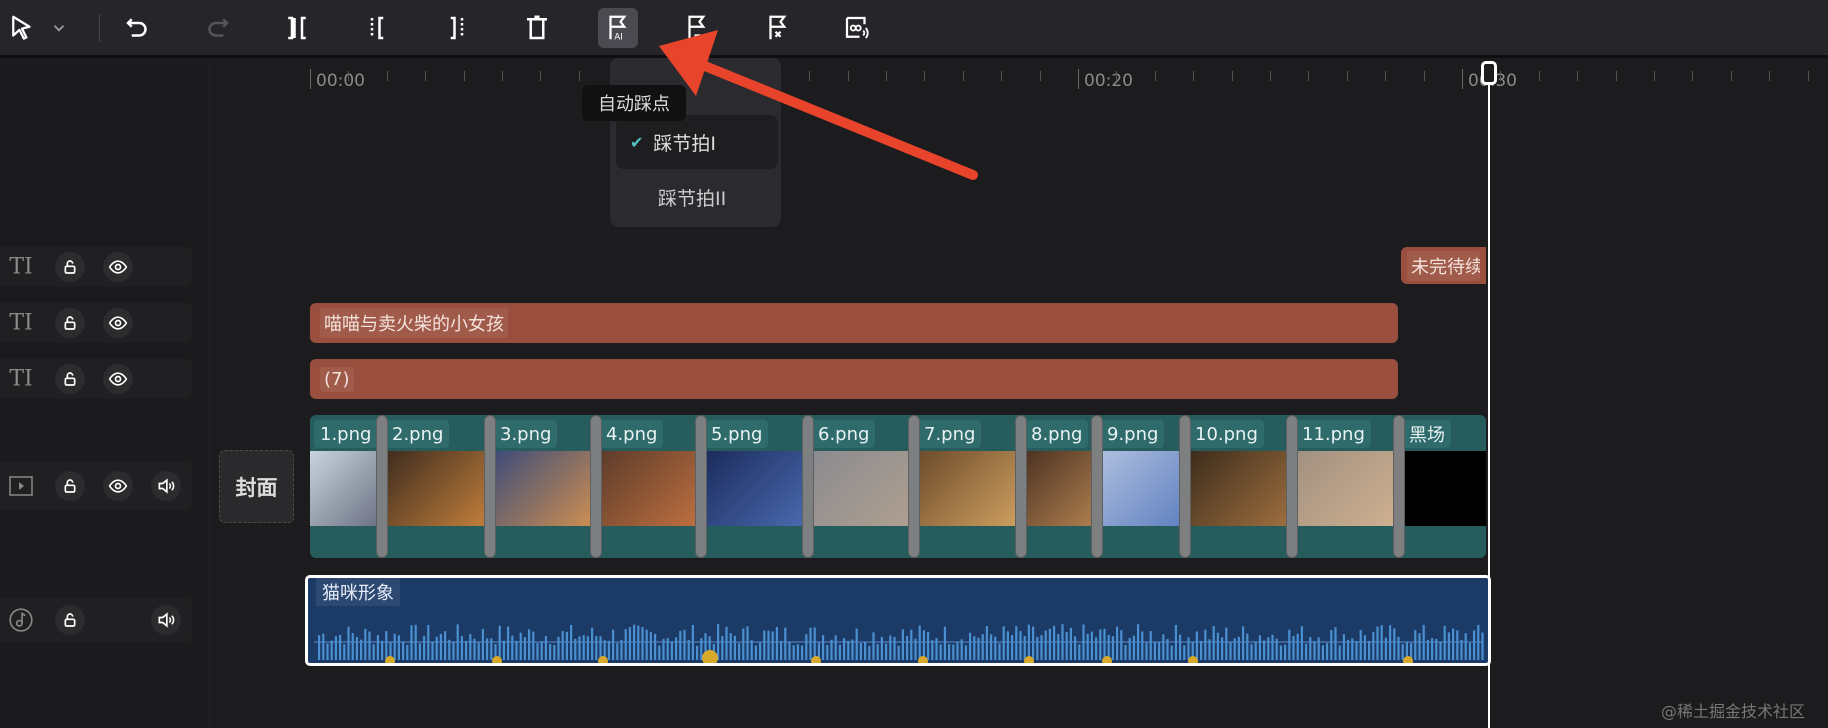 Image resolution: width=1828 pixels, height=728 pixels. What do you see at coordinates (1442, 486) in the screenshot?
I see `video-clip: 黑场` at bounding box center [1442, 486].